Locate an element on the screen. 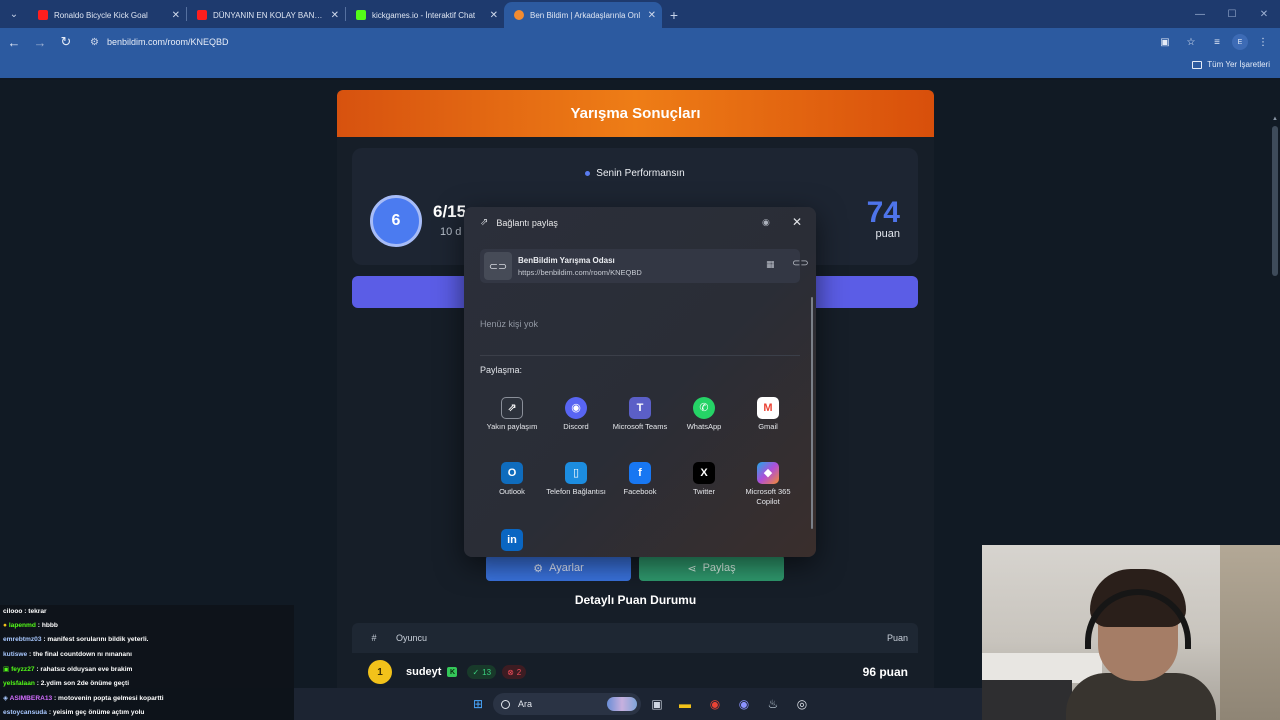 Image resolution: width=1280 pixels, height=720 pixels. search-icon is located at coordinates (505, 704).